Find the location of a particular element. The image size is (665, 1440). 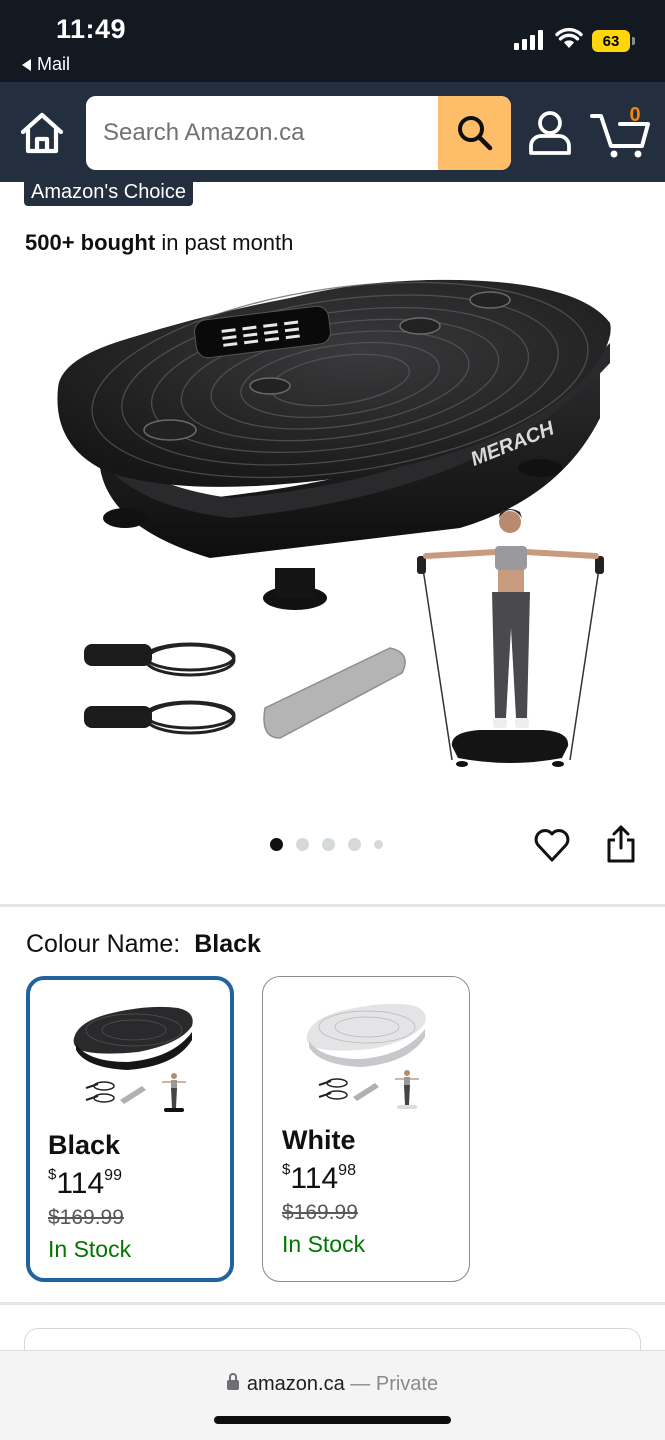

share-icon is located at coordinates (621, 844).